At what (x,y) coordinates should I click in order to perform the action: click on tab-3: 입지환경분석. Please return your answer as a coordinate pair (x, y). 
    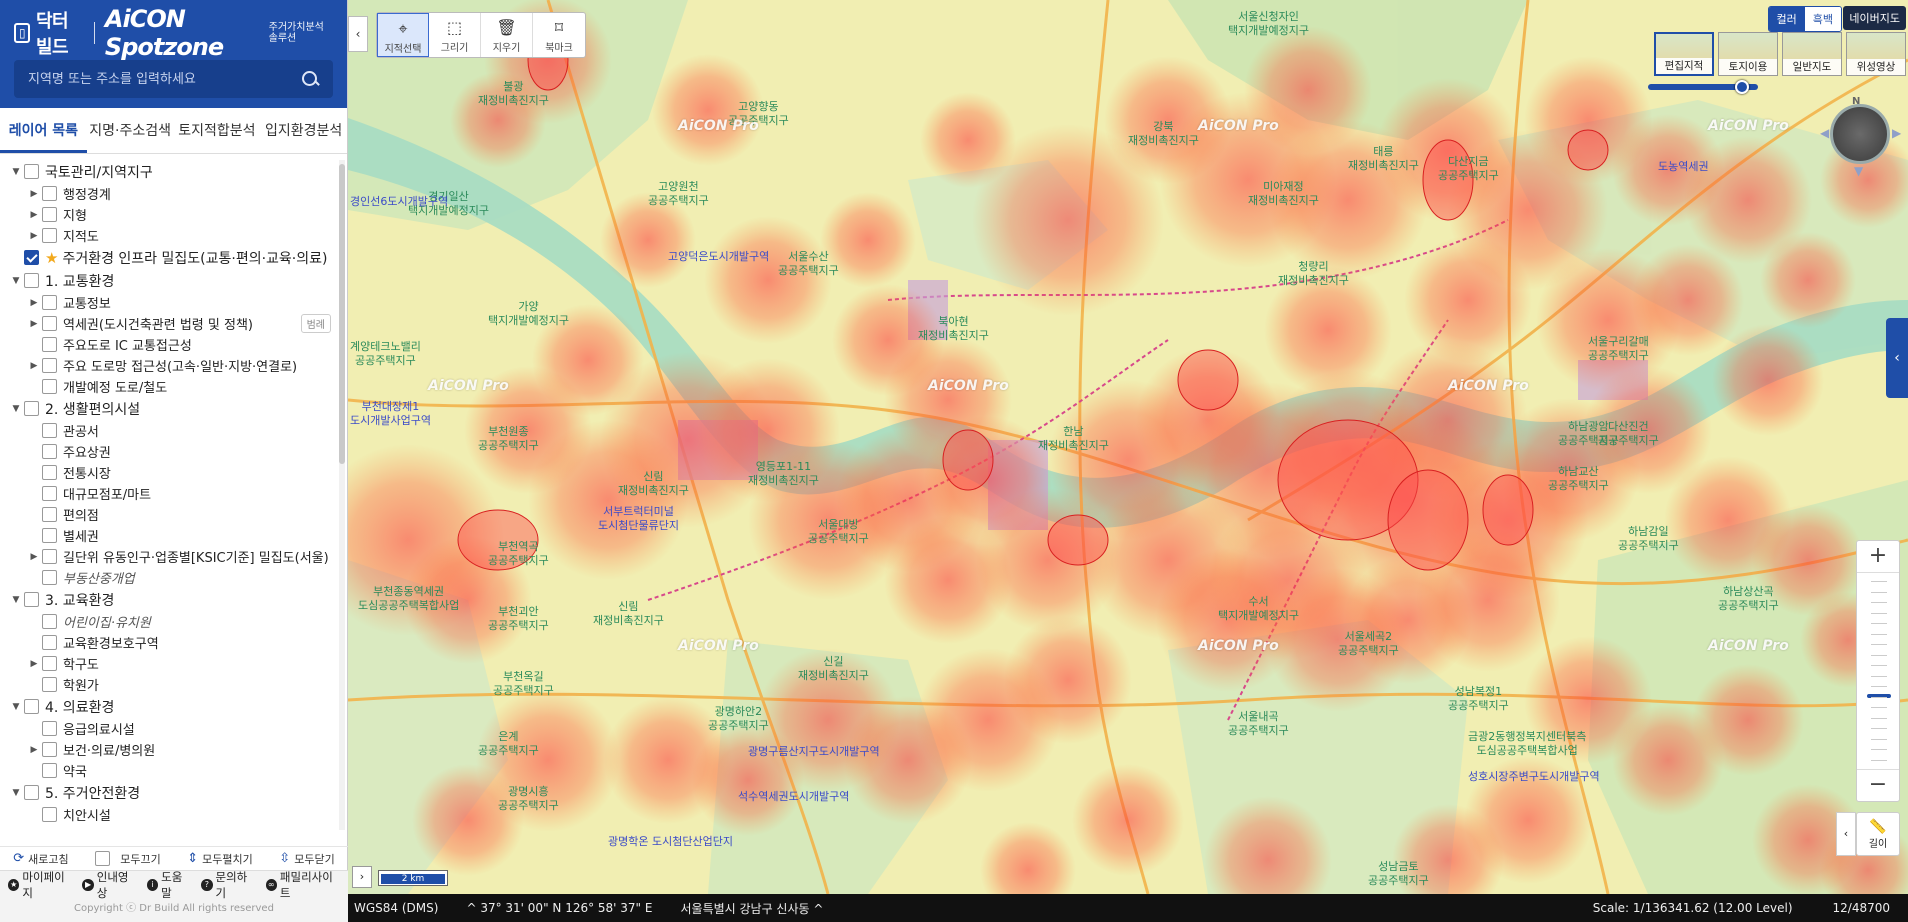
    Looking at the image, I should click on (303, 130).